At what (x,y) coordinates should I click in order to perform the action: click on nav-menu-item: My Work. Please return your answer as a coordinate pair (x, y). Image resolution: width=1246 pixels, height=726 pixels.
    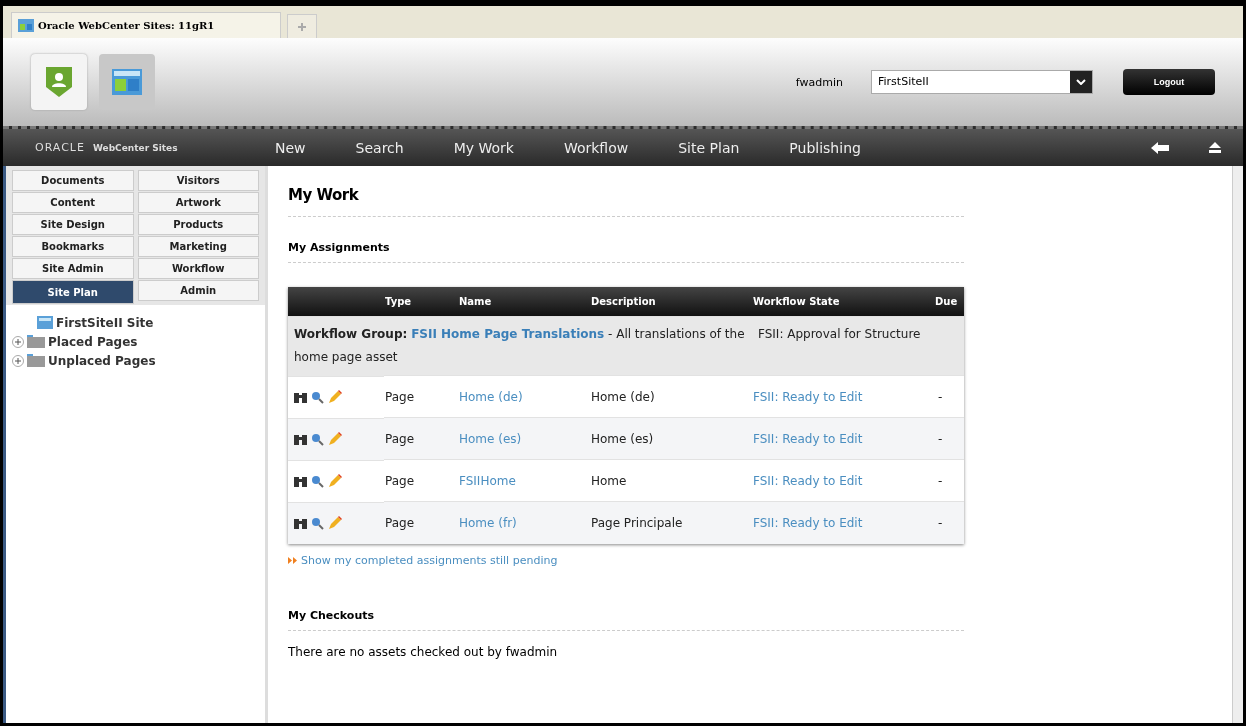
    Looking at the image, I should click on (483, 147).